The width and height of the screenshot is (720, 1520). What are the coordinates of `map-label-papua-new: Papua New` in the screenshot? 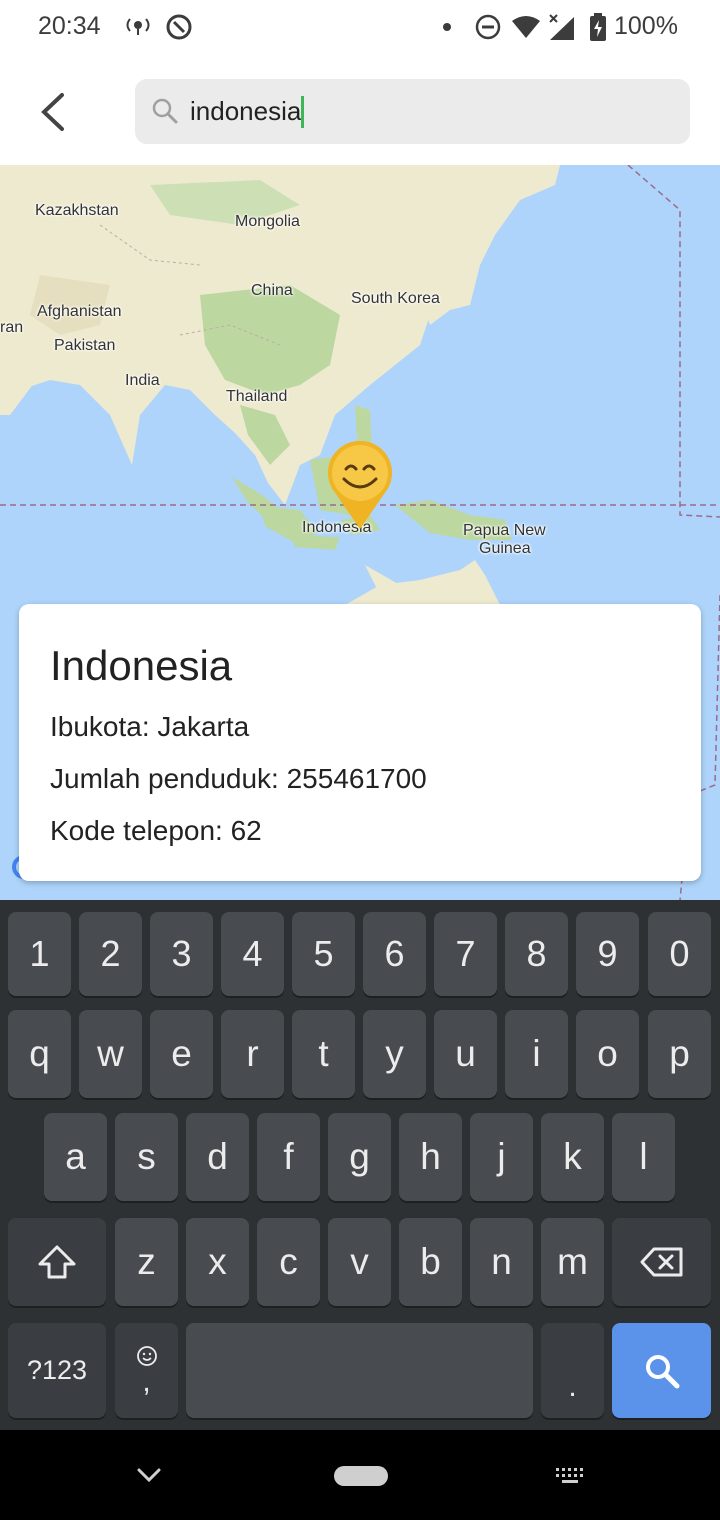 It's located at (504, 530).